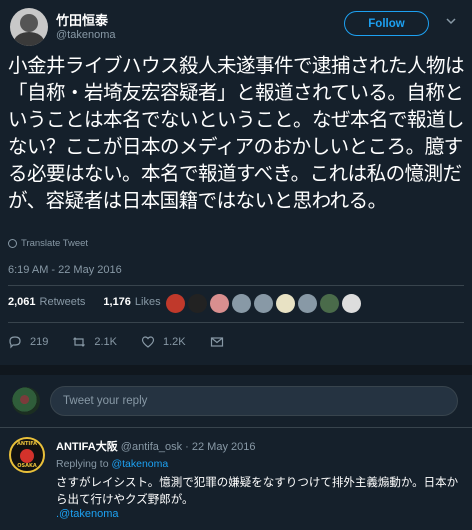 This screenshot has width=472, height=530. I want to click on reply-mention-link: .@takenoma, so click(87, 514).